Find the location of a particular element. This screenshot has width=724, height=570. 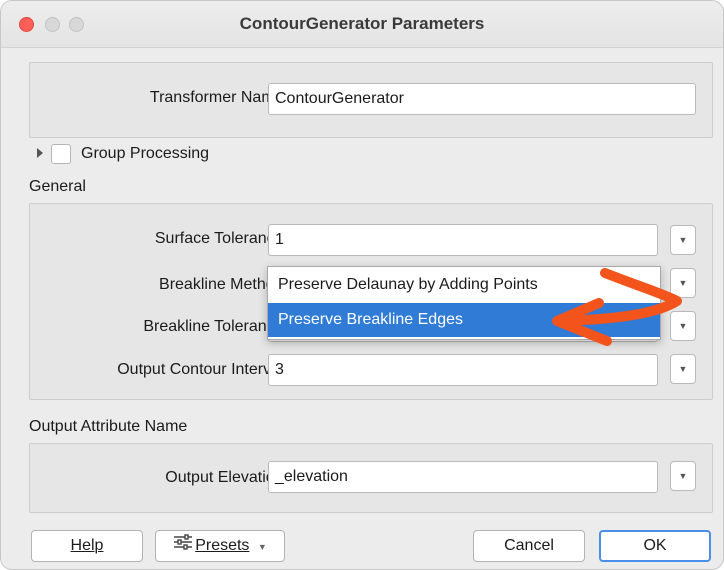

breakline-method-menu-button: ▼ is located at coordinates (683, 283).